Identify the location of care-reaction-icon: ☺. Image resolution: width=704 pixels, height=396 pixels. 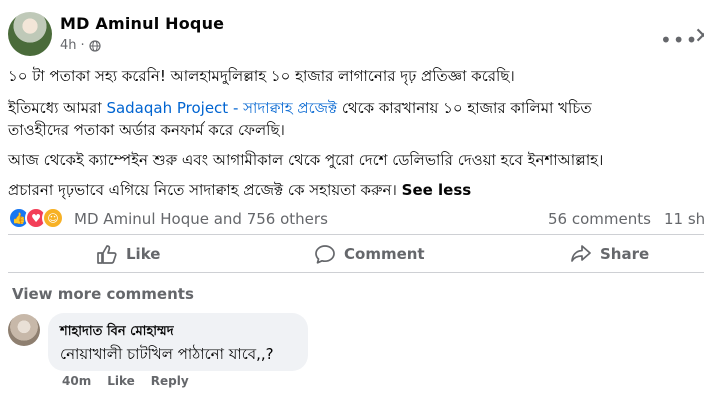
(53, 218).